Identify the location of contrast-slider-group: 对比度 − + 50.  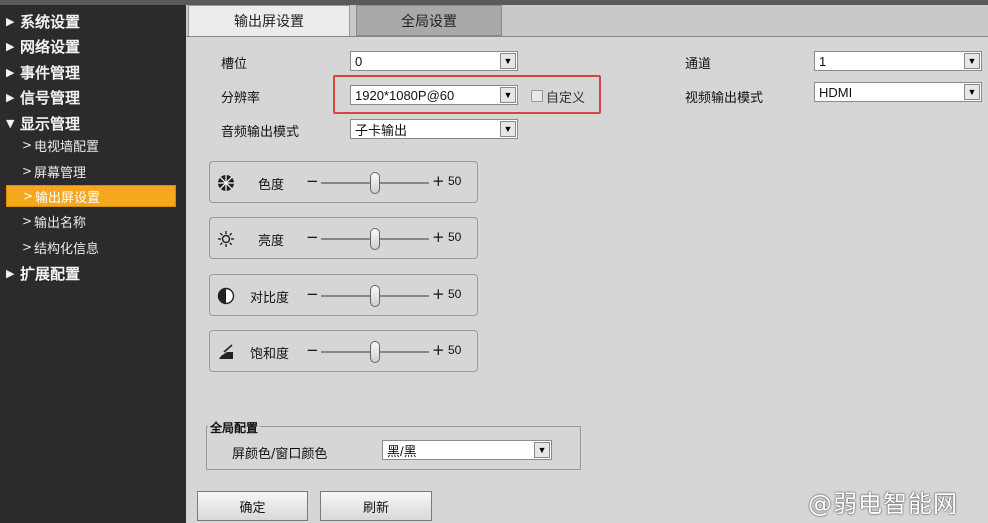
(343, 295).